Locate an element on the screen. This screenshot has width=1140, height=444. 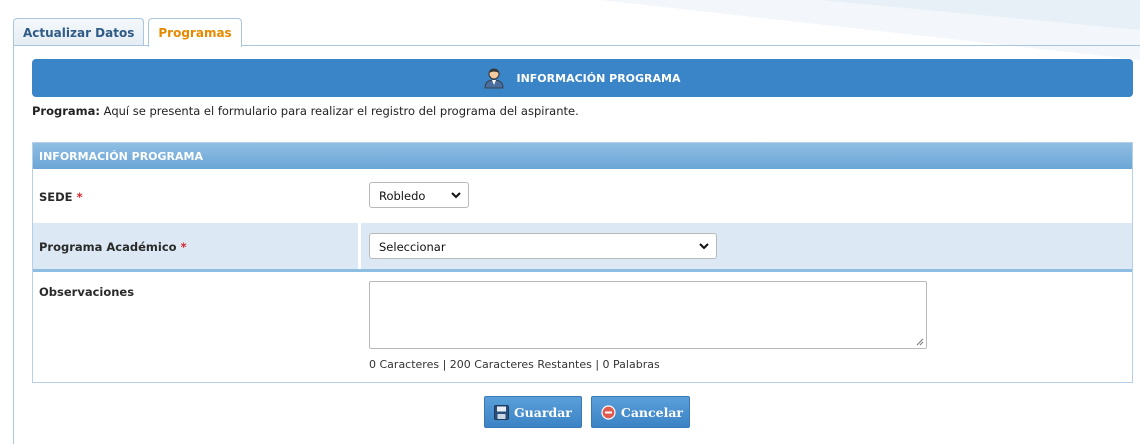
save-button: Guardar is located at coordinates (533, 412).